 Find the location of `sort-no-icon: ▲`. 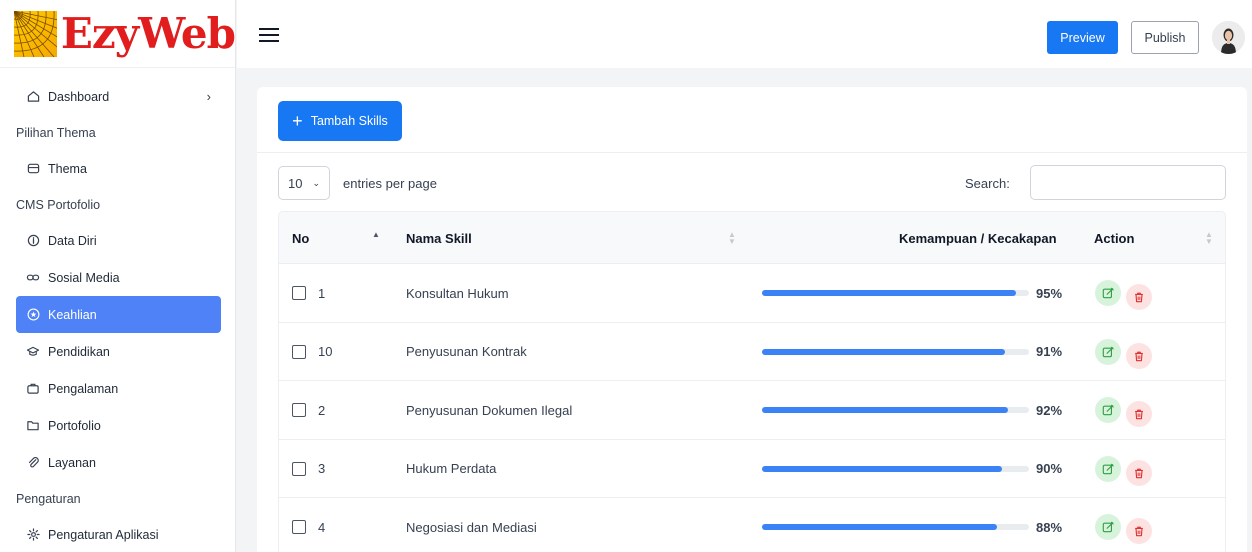

sort-no-icon: ▲ is located at coordinates (376, 238).